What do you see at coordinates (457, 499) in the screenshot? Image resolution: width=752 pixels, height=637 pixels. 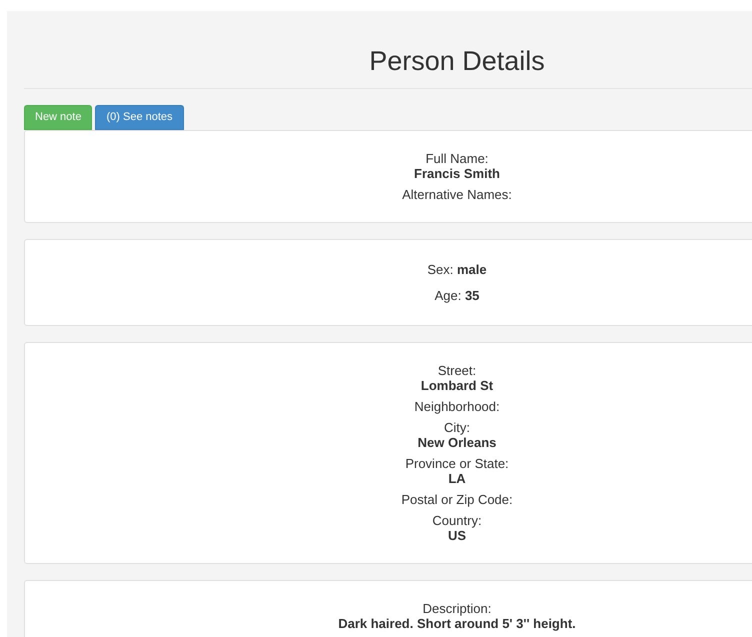 I see `field-label: Postal or Zip Code:` at bounding box center [457, 499].